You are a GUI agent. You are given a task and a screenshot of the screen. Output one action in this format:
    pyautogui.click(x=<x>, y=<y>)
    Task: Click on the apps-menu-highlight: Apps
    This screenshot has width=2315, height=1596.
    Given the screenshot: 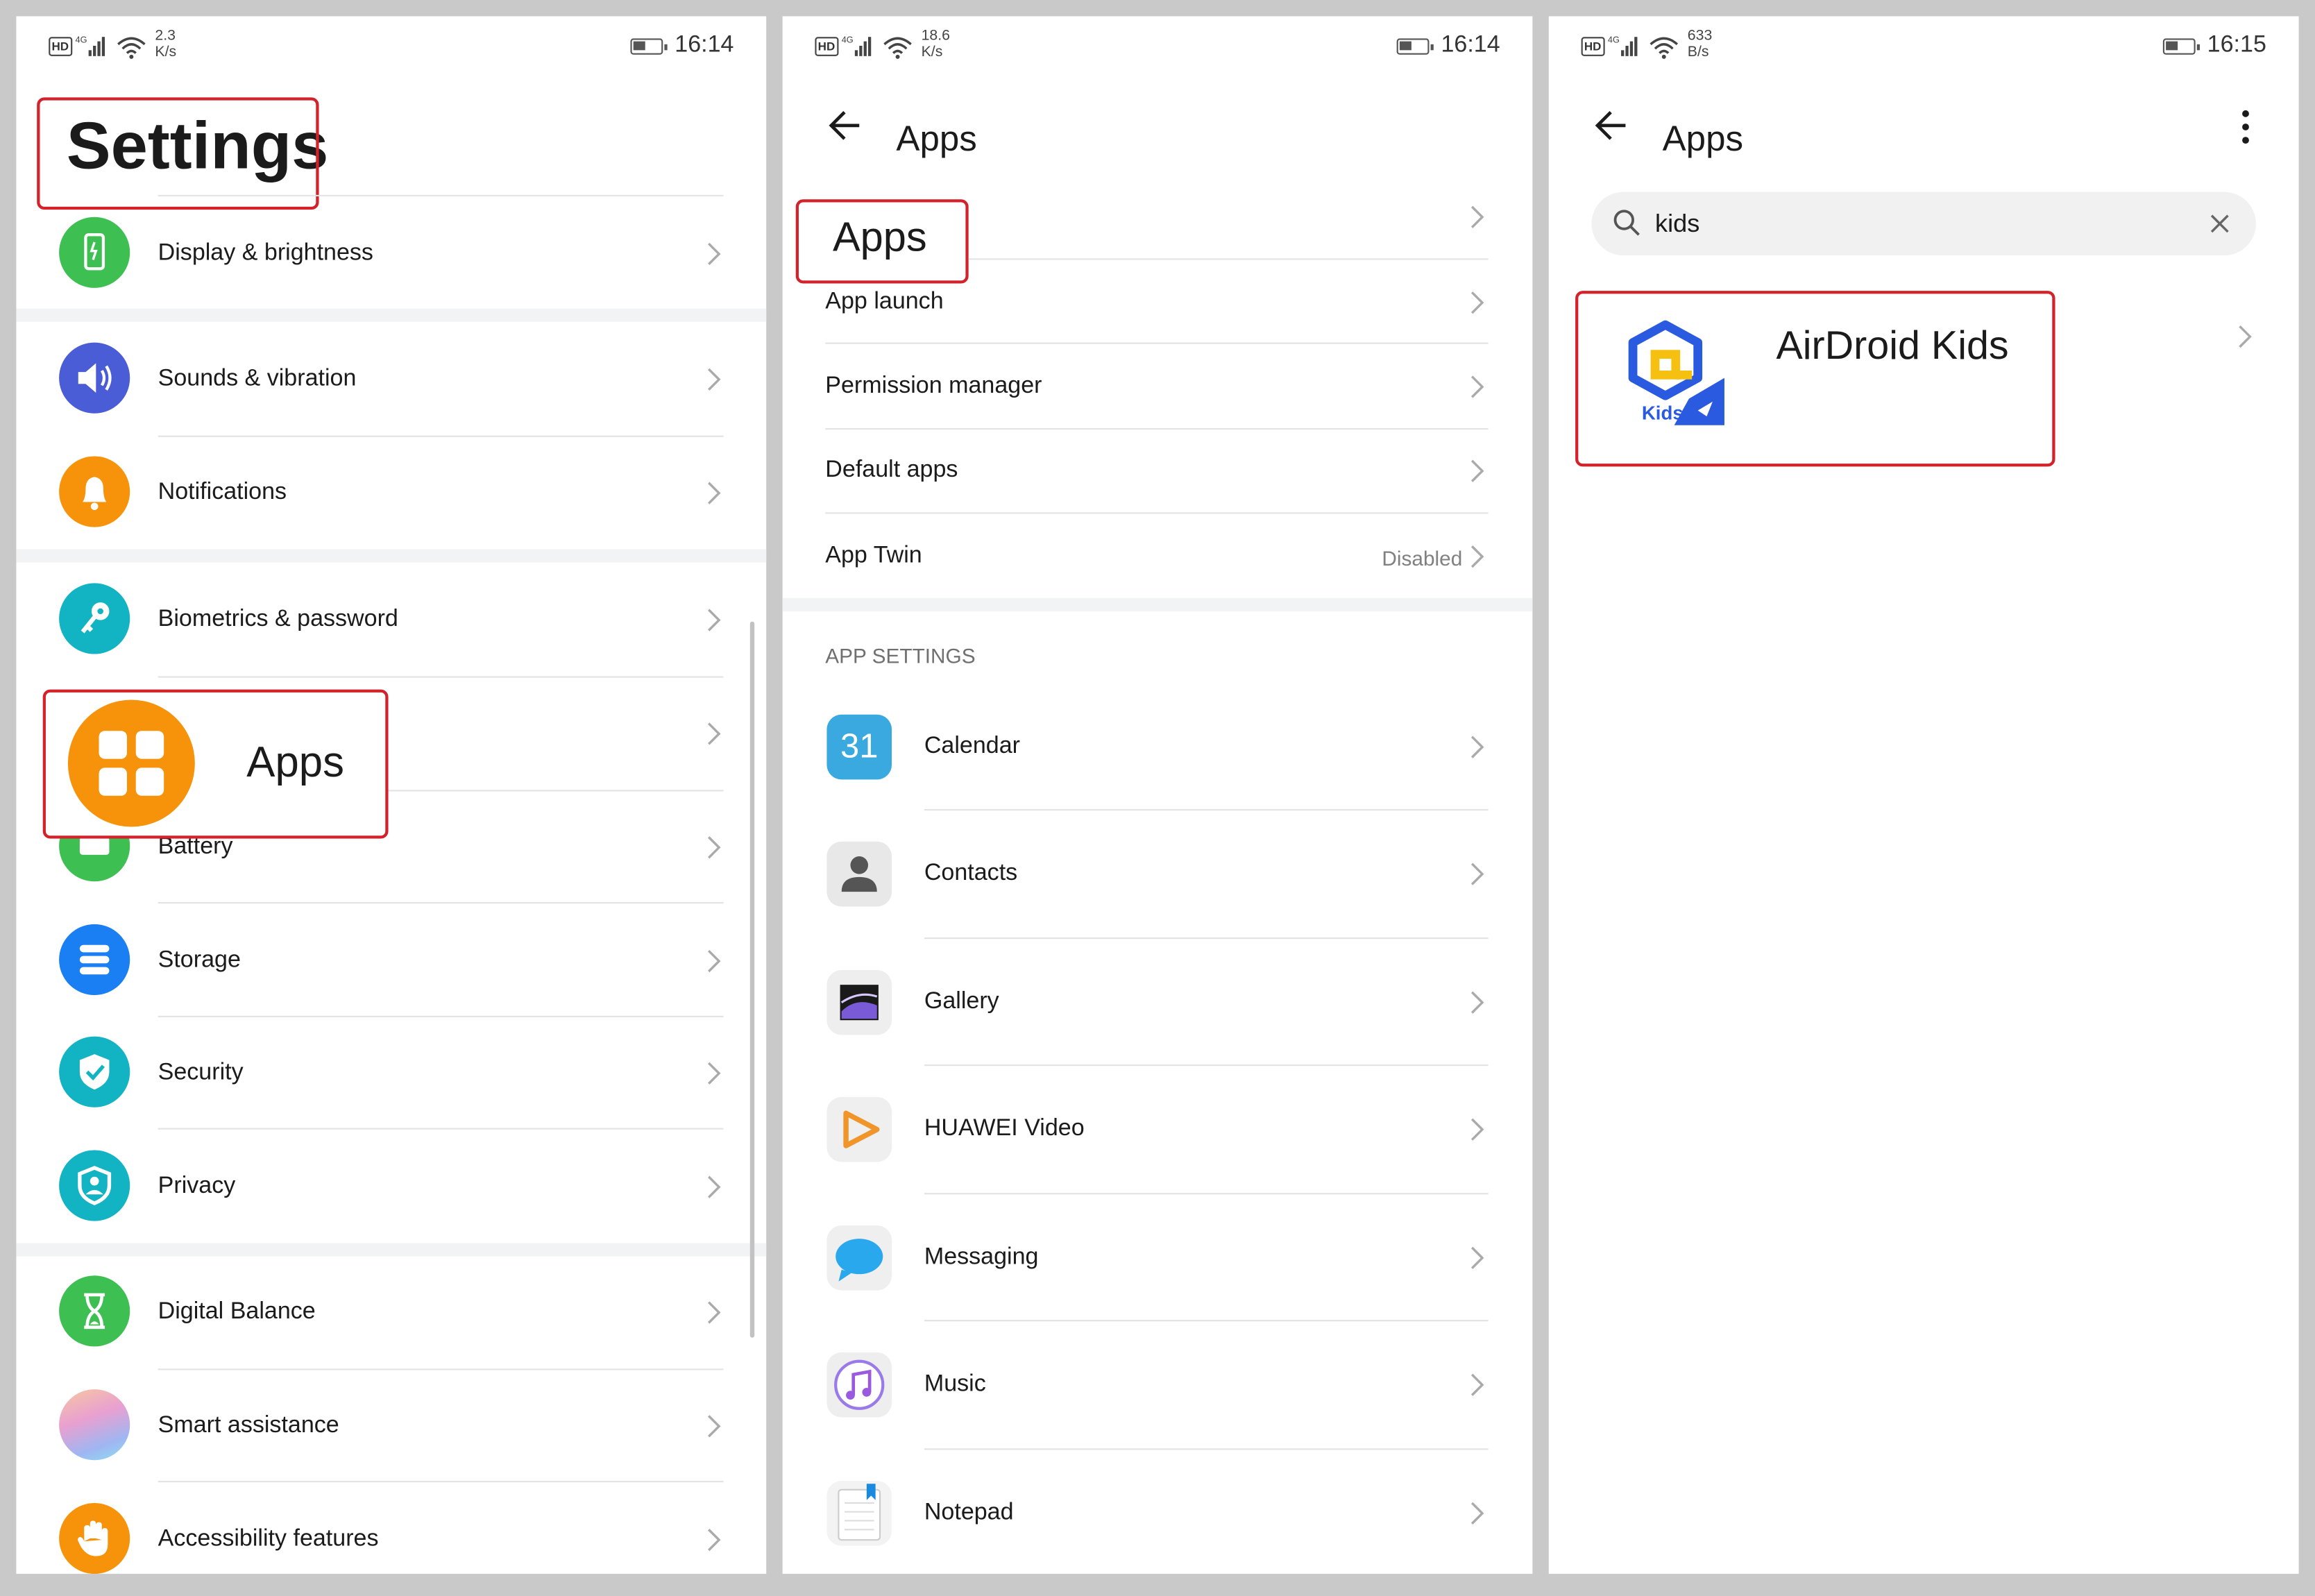 What is the action you would take?
    pyautogui.click(x=882, y=242)
    